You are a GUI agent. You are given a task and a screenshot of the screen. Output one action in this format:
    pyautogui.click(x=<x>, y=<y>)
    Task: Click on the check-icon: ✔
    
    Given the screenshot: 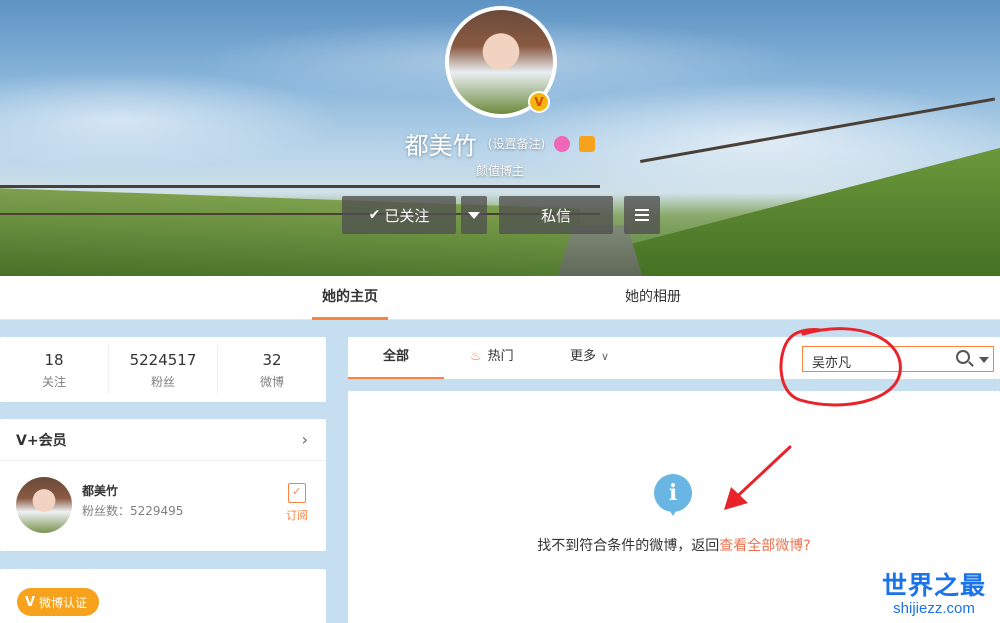 What is the action you would take?
    pyautogui.click(x=374, y=215)
    